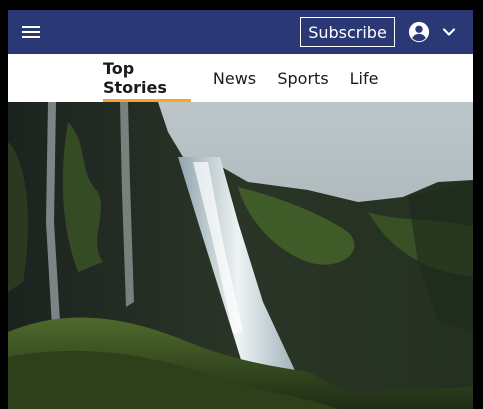  What do you see at coordinates (449, 32) in the screenshot?
I see `chevron-down-icon` at bounding box center [449, 32].